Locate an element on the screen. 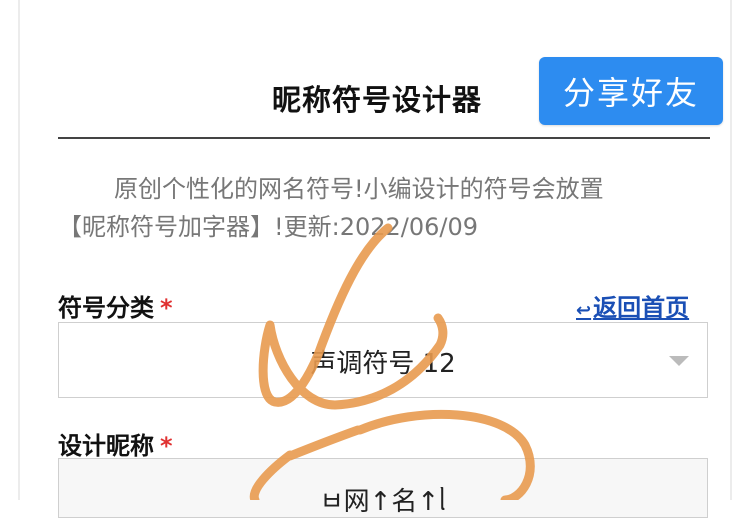 The image size is (750, 518). header-divider is located at coordinates (384, 138).